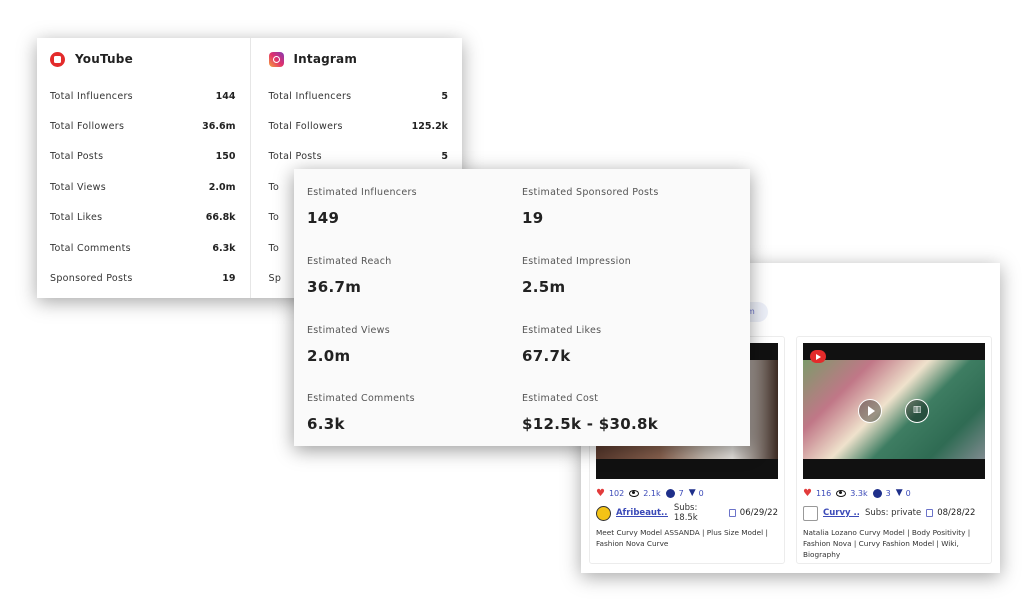  I want to click on stat-row: Sponsored Posts 19, so click(143, 278).